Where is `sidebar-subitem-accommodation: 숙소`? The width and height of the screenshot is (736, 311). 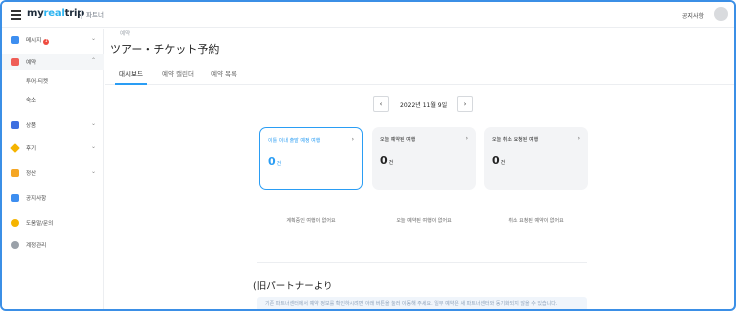 sidebar-subitem-accommodation: 숙소 is located at coordinates (31, 100).